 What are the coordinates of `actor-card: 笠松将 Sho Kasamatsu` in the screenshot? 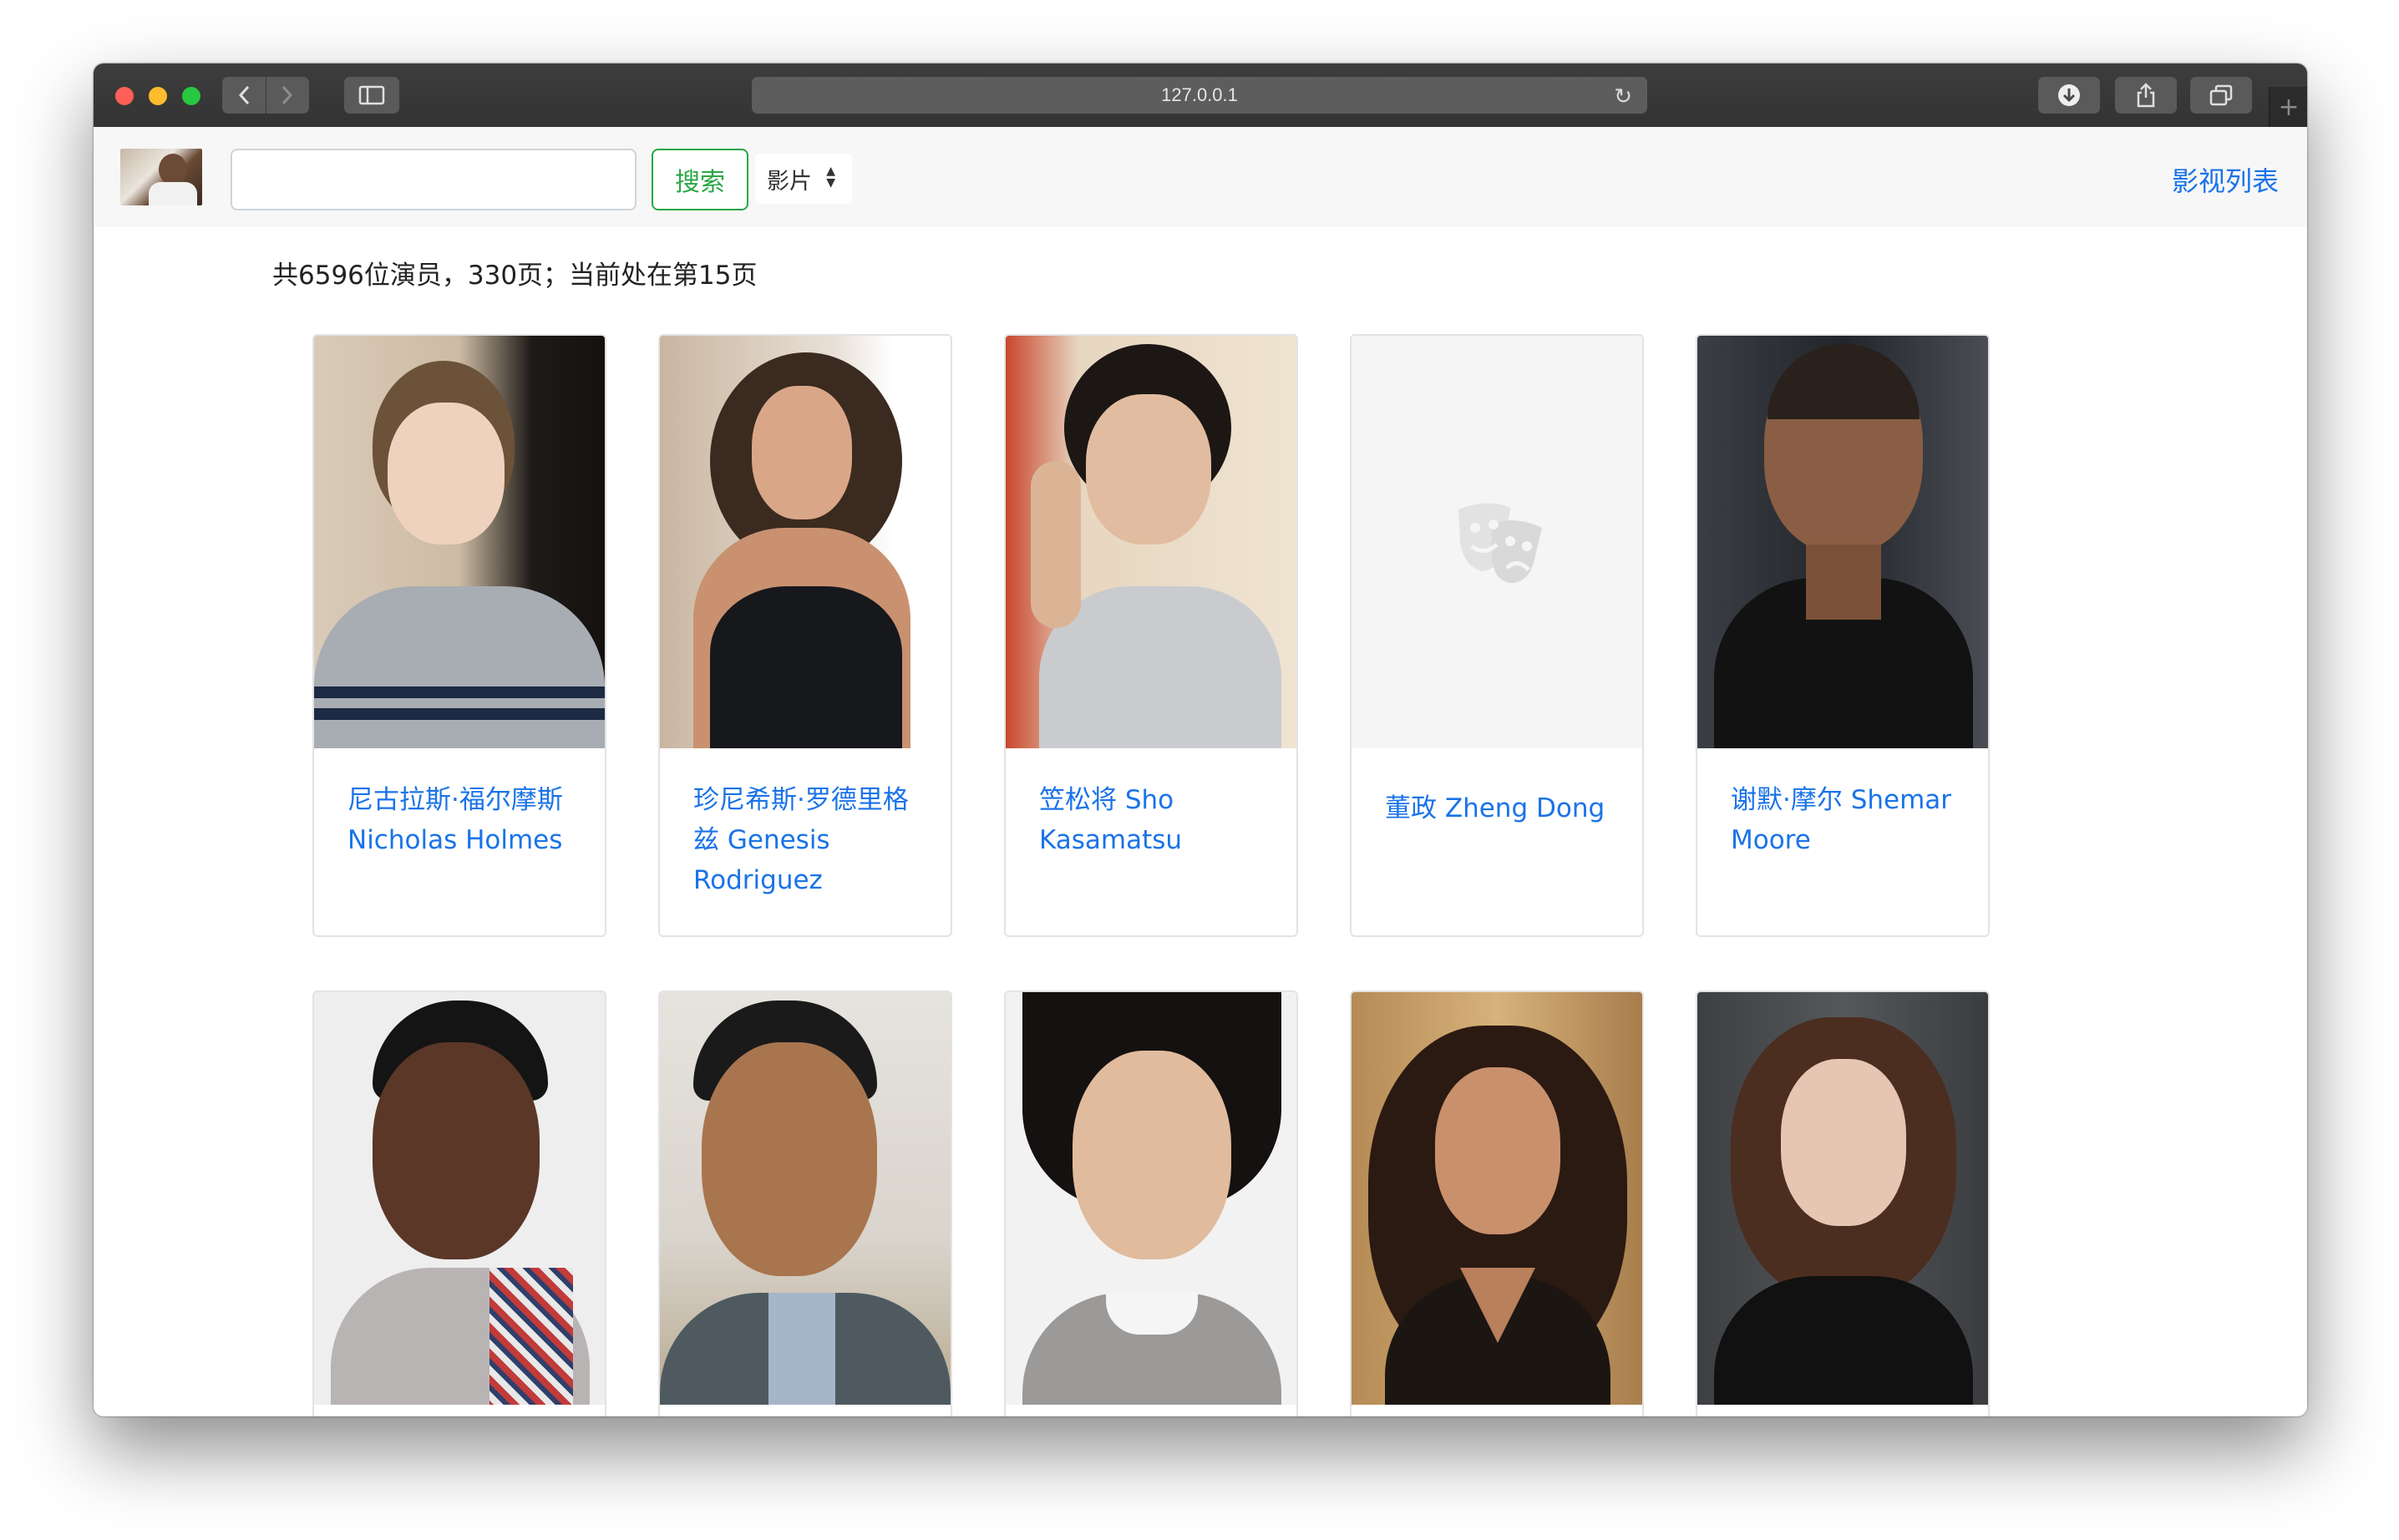 It's located at (1151, 635).